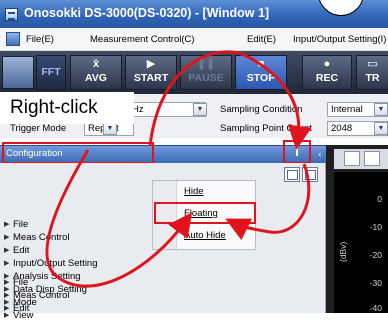 This screenshot has height=322, width=388. What do you see at coordinates (40, 39) in the screenshot?
I see `menu-file: File(E)` at bounding box center [40, 39].